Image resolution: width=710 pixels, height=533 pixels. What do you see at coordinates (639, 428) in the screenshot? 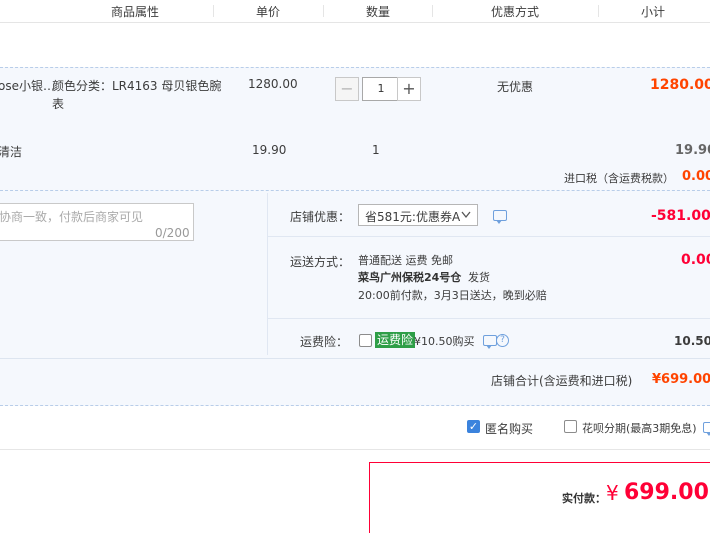
I see `huabei-label: 花呗分期(最高3期免息)` at bounding box center [639, 428].